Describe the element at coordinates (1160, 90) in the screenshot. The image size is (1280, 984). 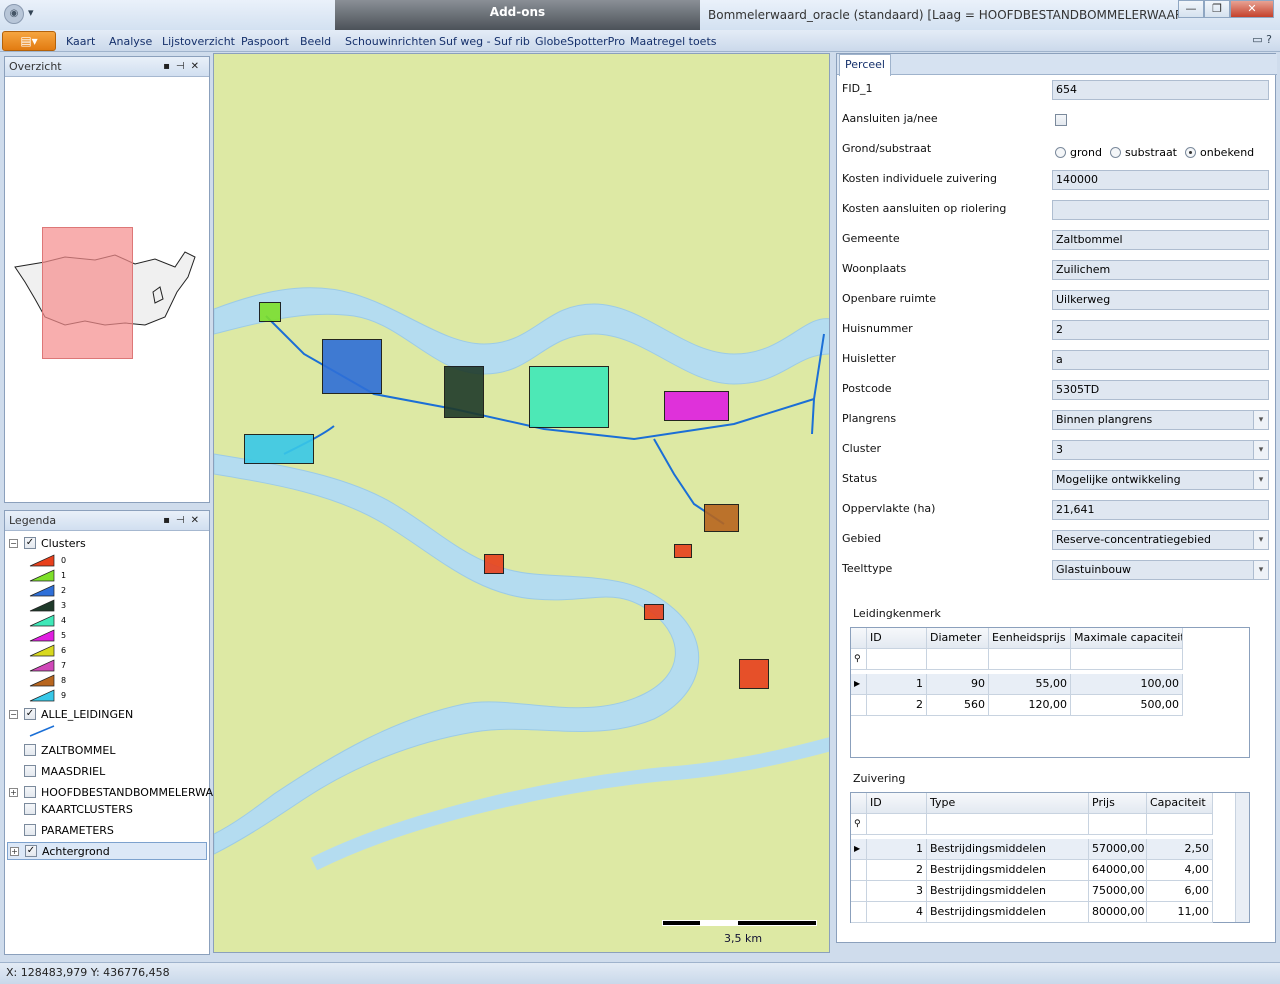
I see `field-input: 654` at that location.